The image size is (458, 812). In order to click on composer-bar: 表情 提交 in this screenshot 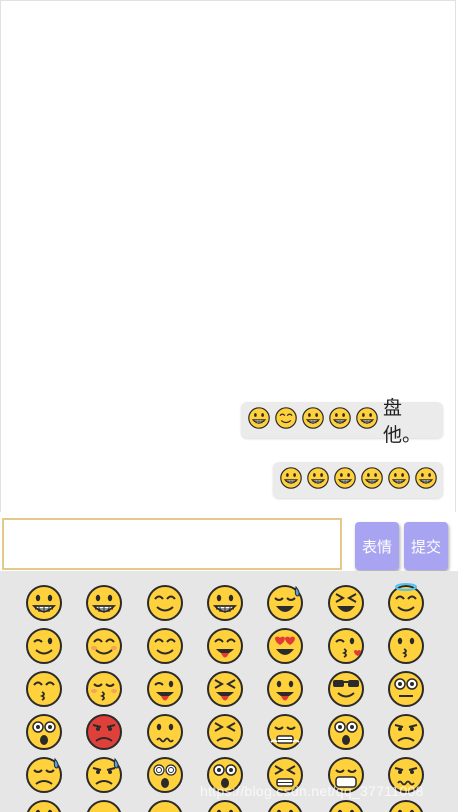, I will do `click(229, 542)`.